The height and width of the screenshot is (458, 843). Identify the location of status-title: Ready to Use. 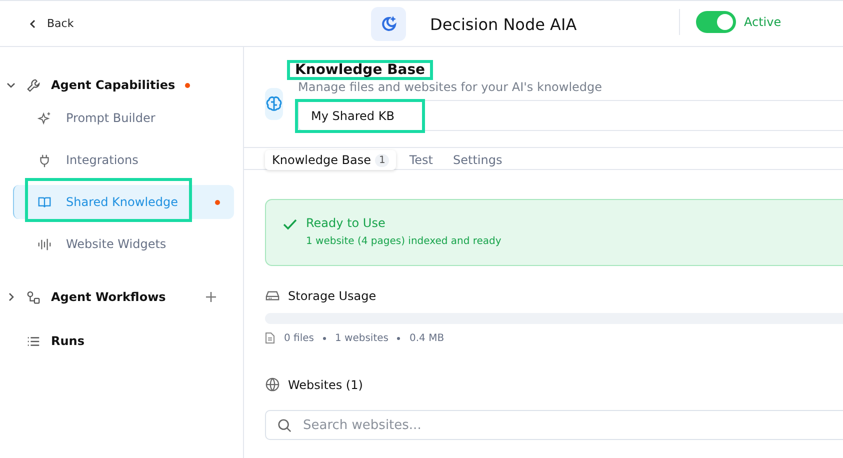
(346, 223).